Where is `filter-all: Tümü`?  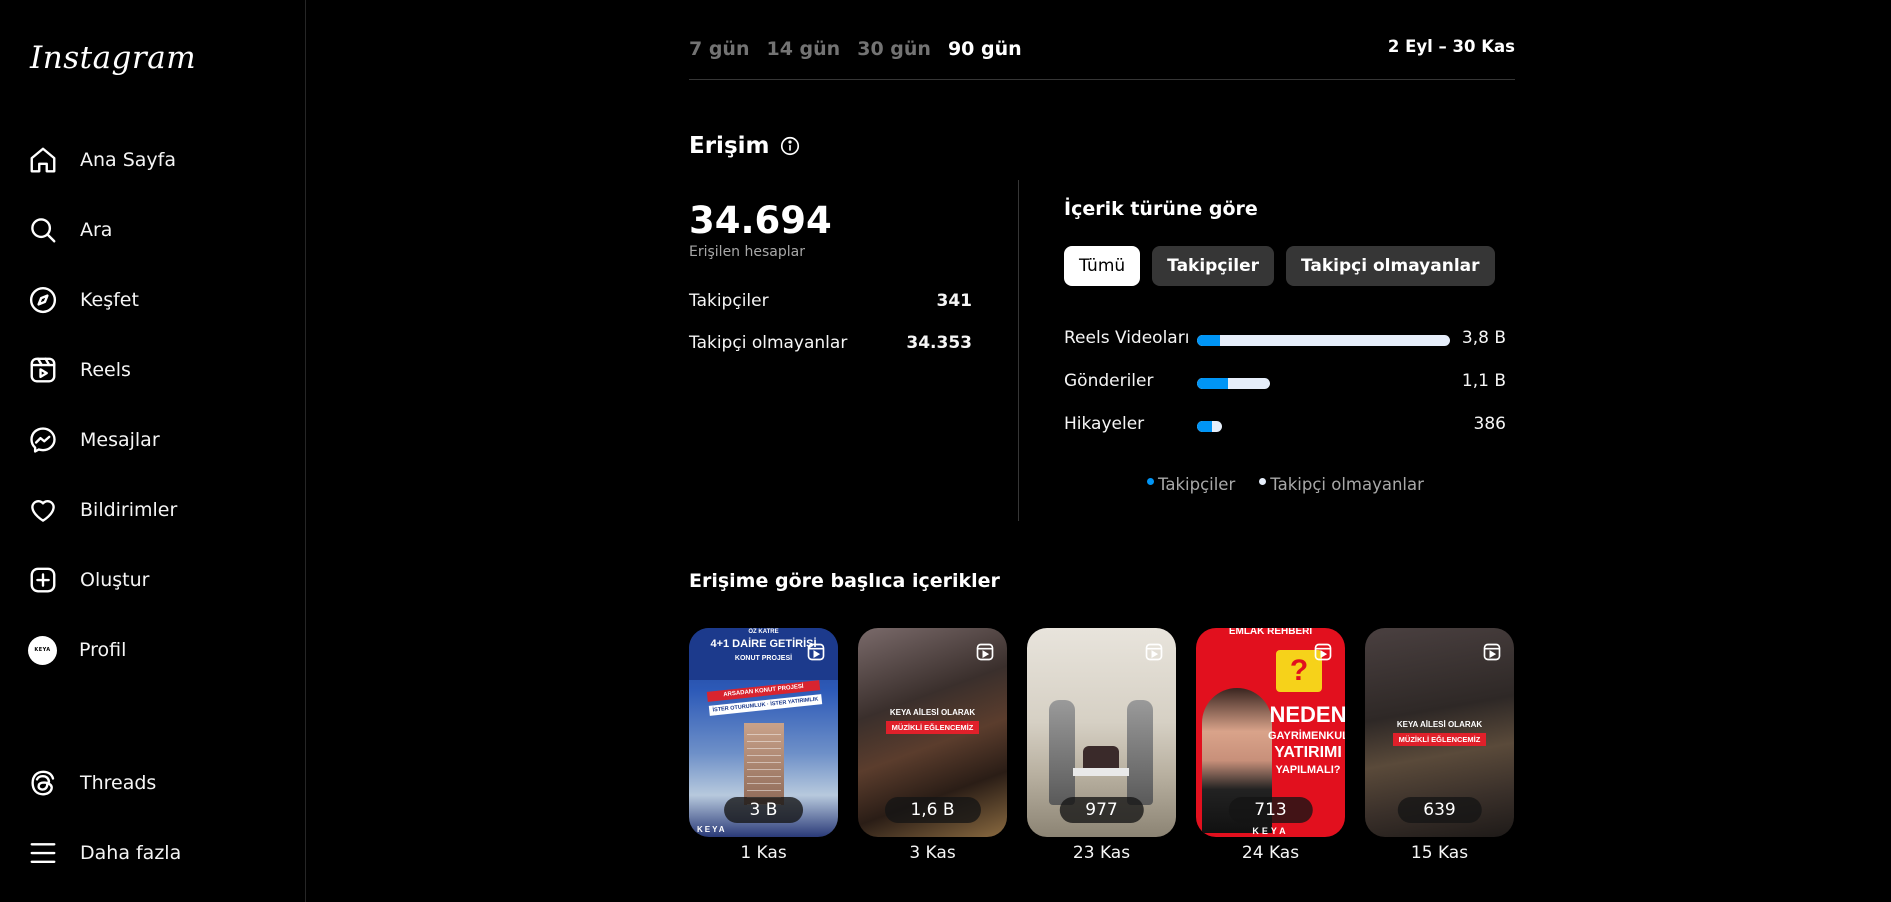
filter-all: Tümü is located at coordinates (1102, 266).